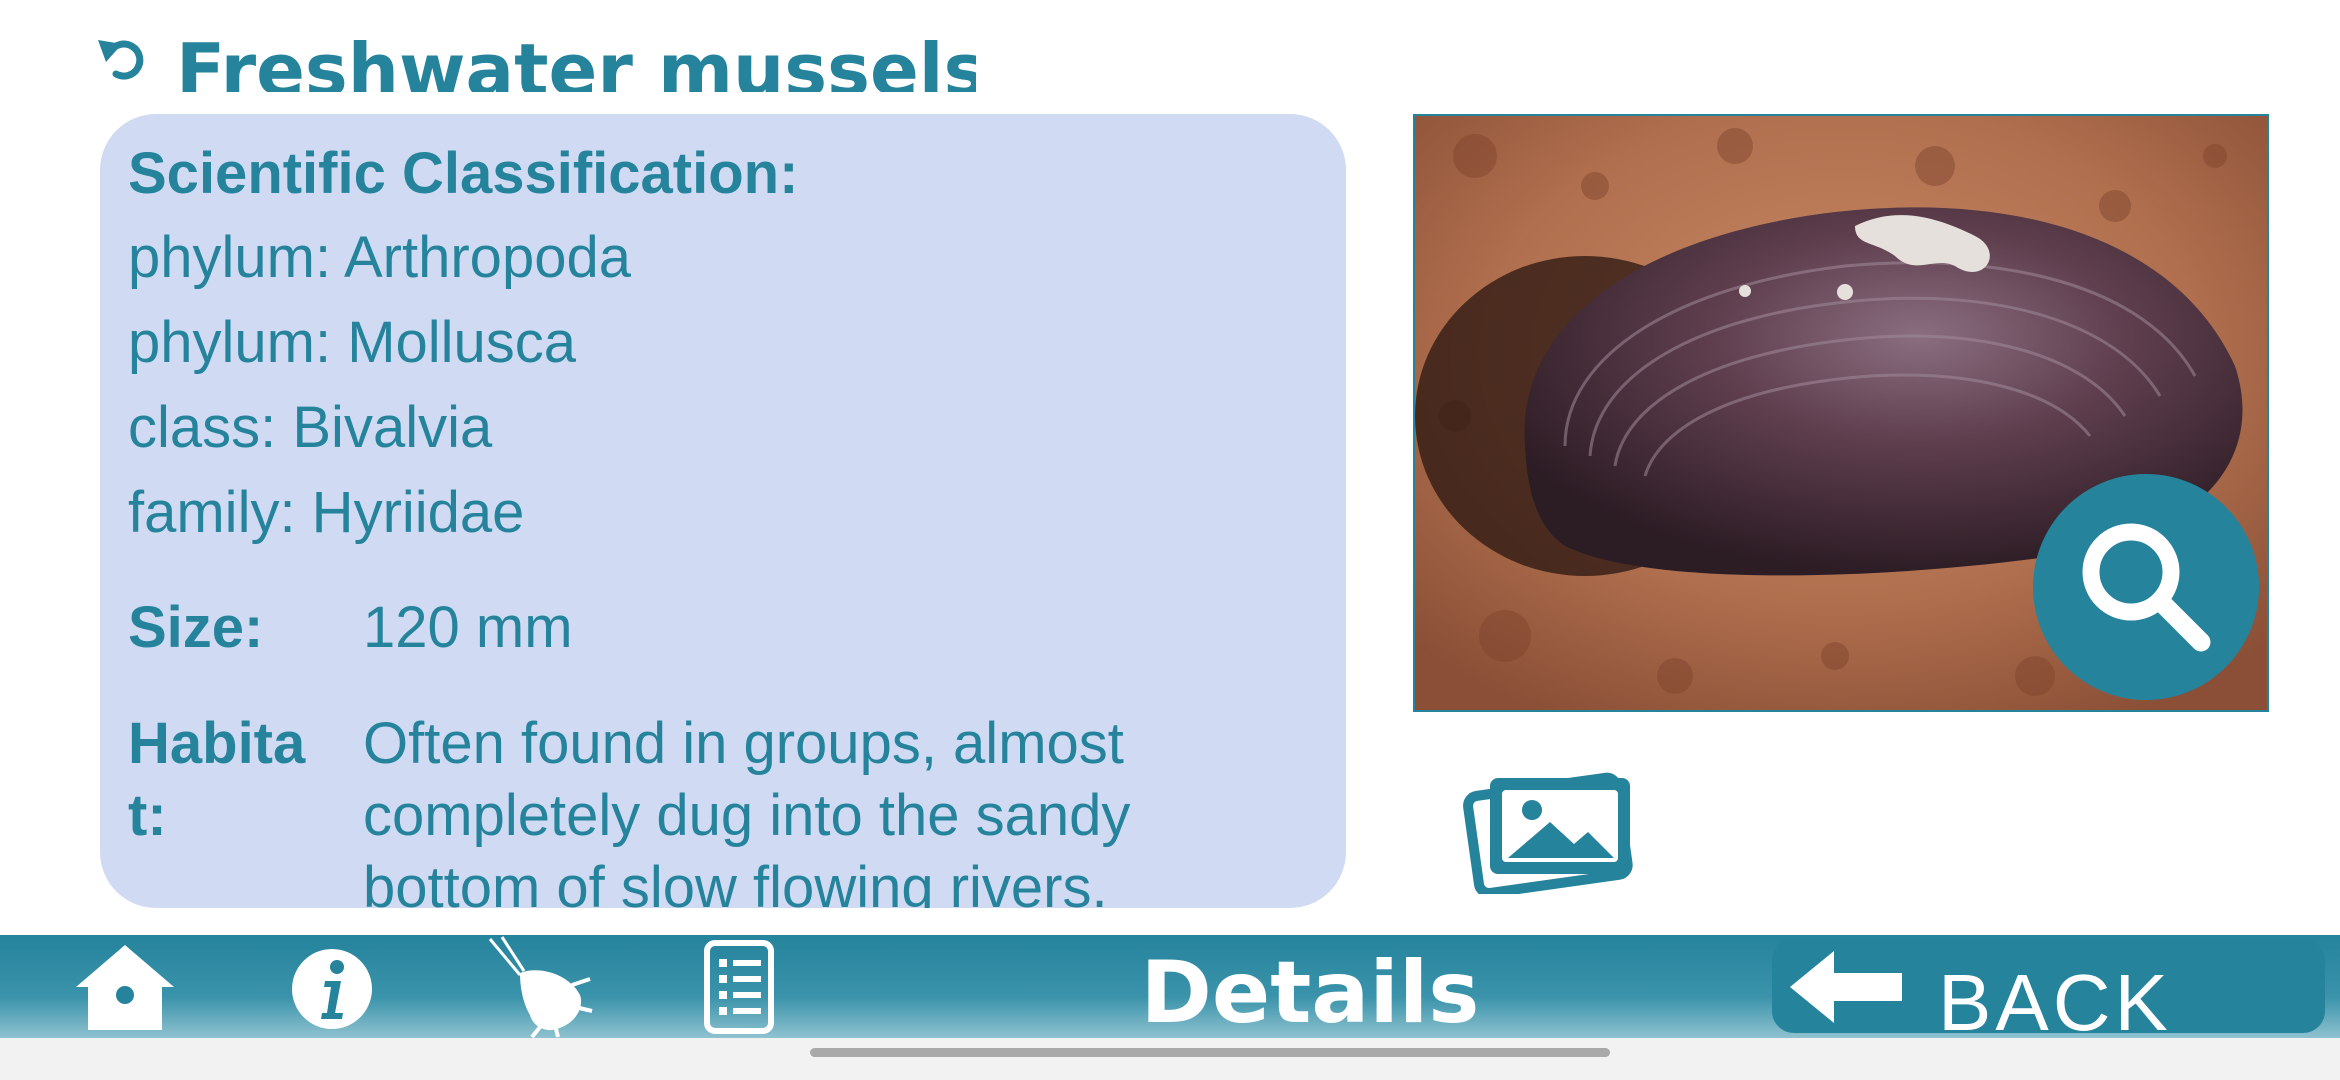 This screenshot has height=1080, width=2340. What do you see at coordinates (217, 779) in the screenshot?
I see `habitat-label: Habitat:` at bounding box center [217, 779].